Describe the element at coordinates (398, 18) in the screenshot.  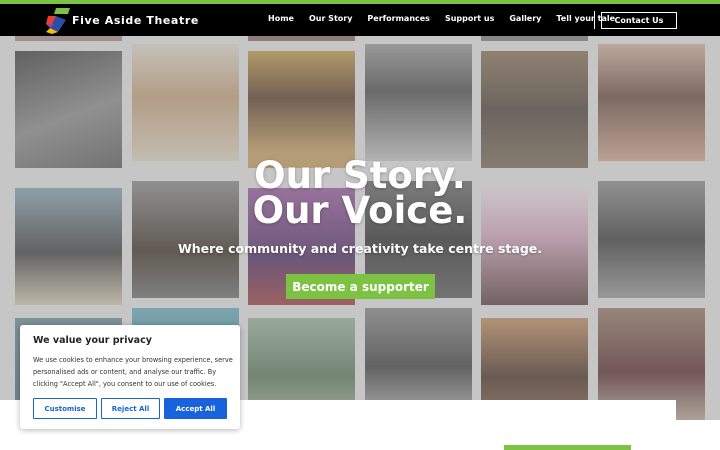
I see `nav-performances: Performances` at that location.